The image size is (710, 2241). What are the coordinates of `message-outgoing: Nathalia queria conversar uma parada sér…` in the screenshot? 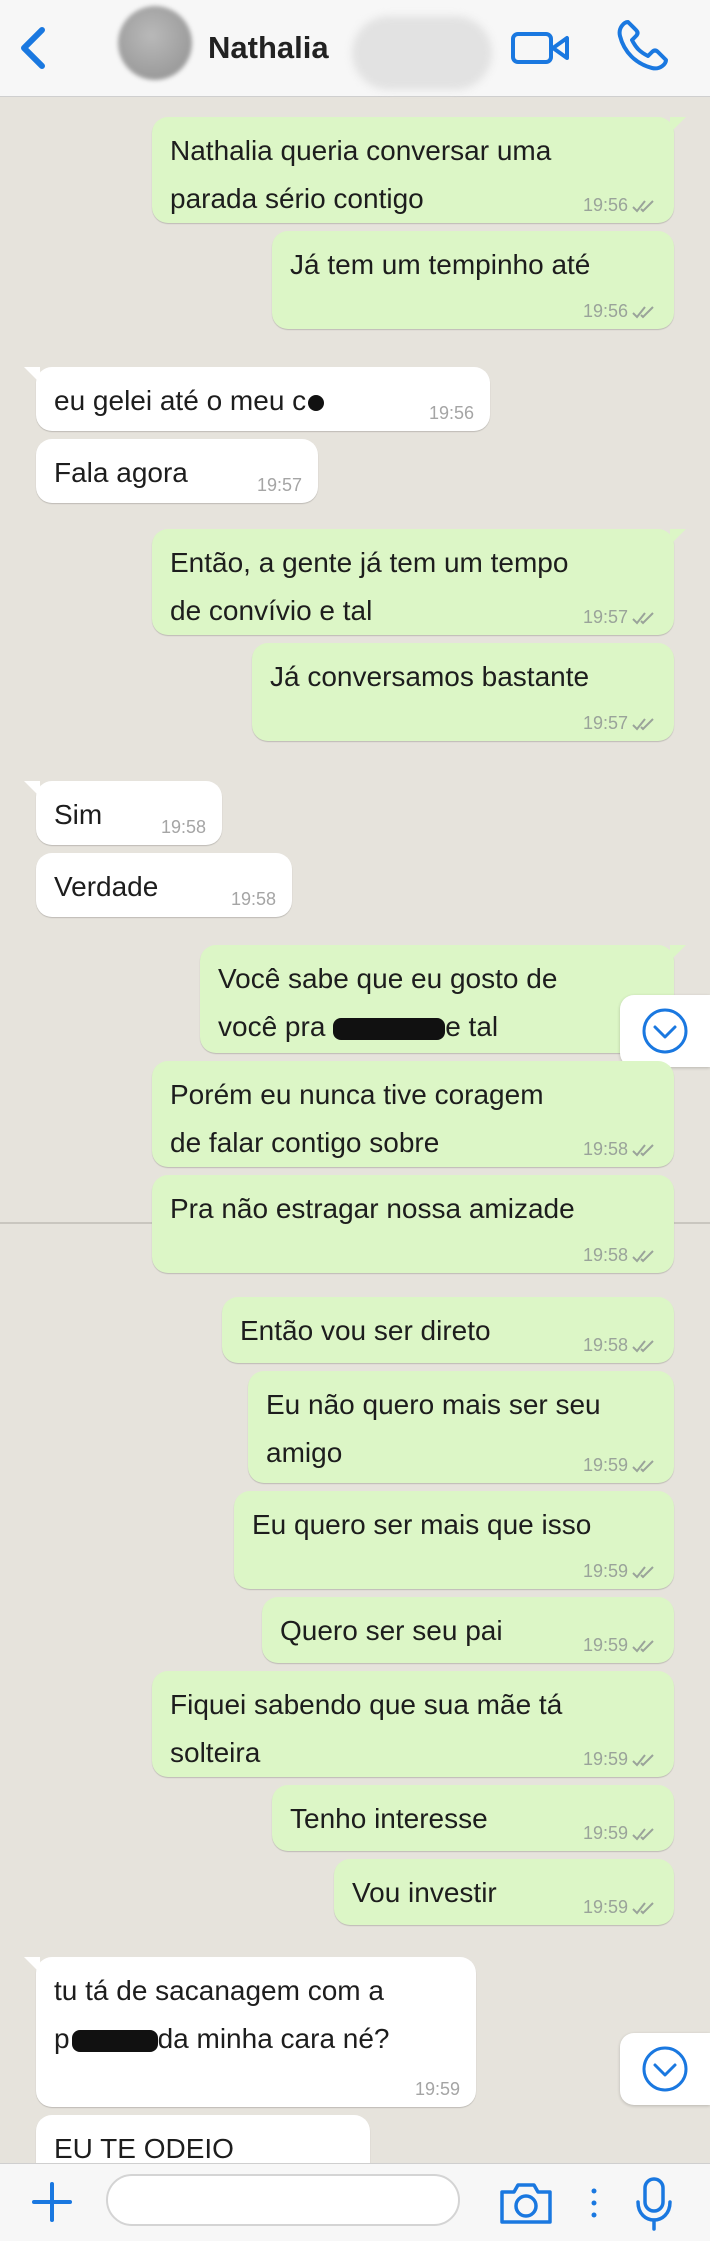 It's located at (419, 170).